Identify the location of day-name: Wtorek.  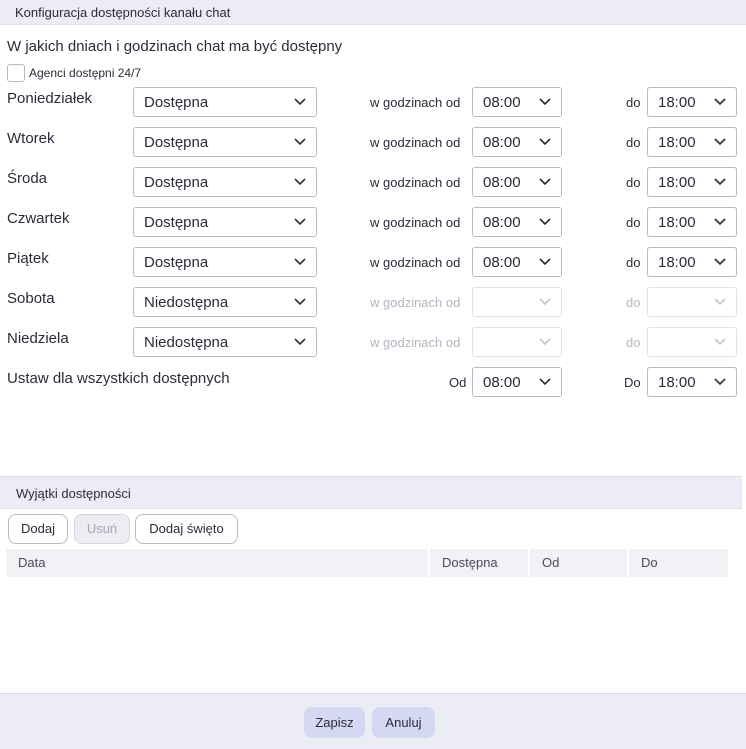
(31, 138).